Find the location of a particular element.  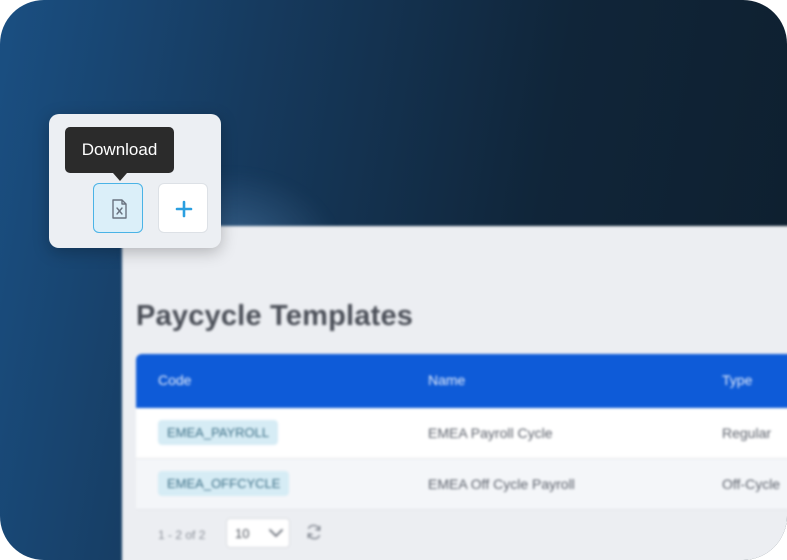

type-cell: Off-Cycle is located at coordinates (751, 484).